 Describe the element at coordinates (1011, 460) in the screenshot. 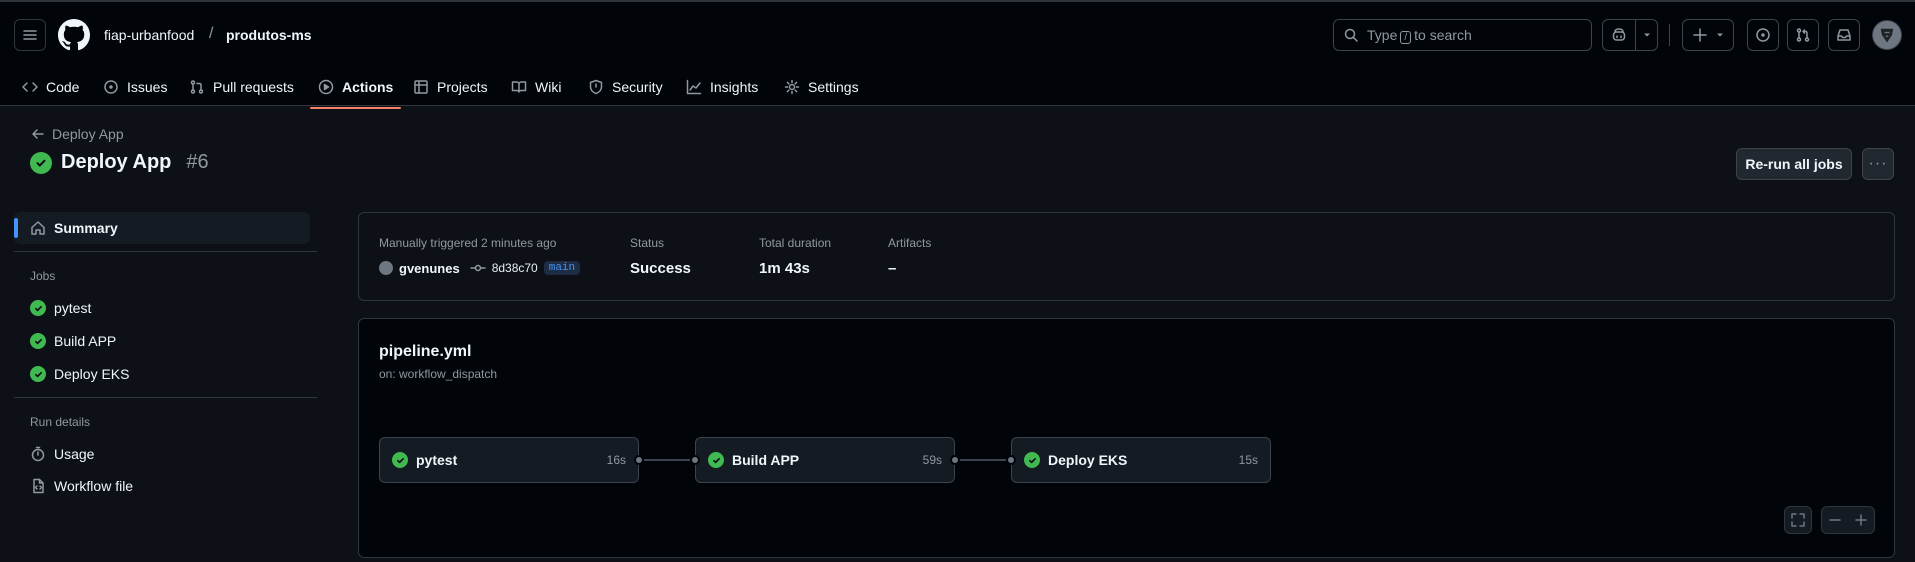

I see `job-input-port` at that location.